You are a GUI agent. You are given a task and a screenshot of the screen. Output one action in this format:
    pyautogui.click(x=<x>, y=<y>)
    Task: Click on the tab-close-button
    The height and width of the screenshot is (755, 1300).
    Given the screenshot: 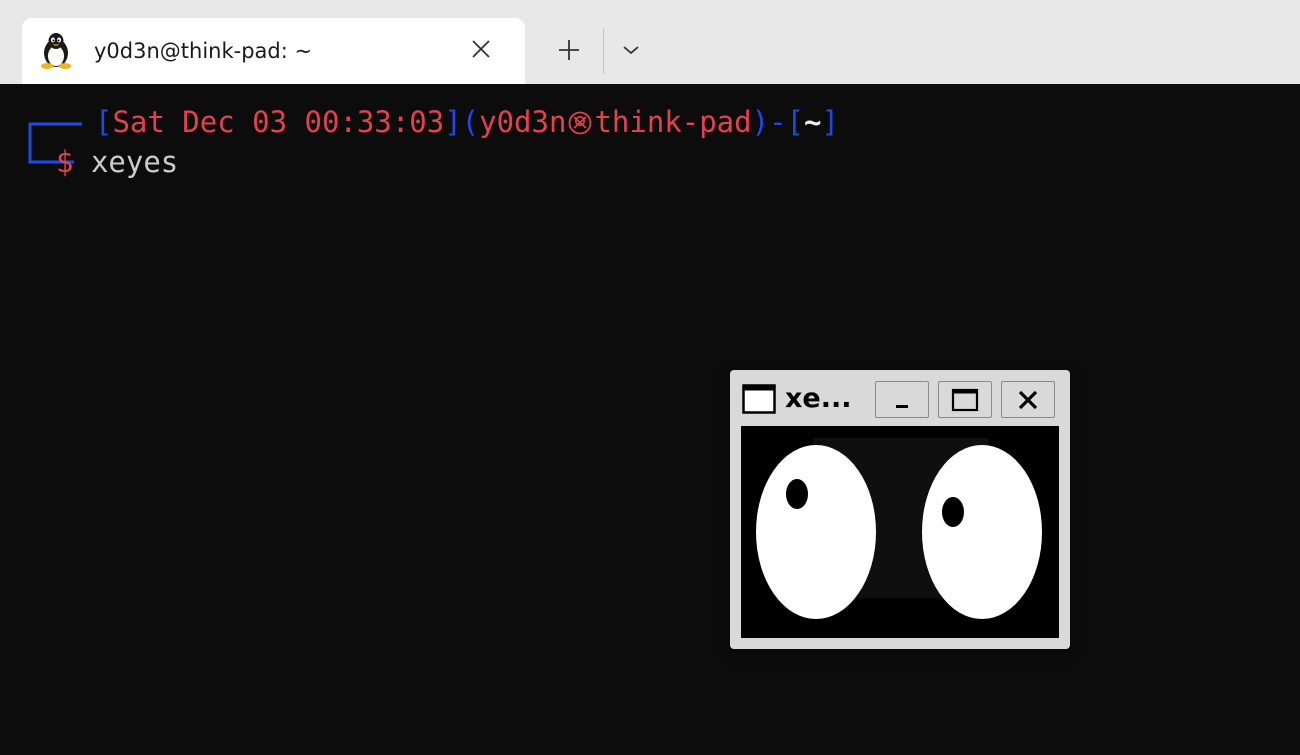 What is the action you would take?
    pyautogui.click(x=481, y=49)
    